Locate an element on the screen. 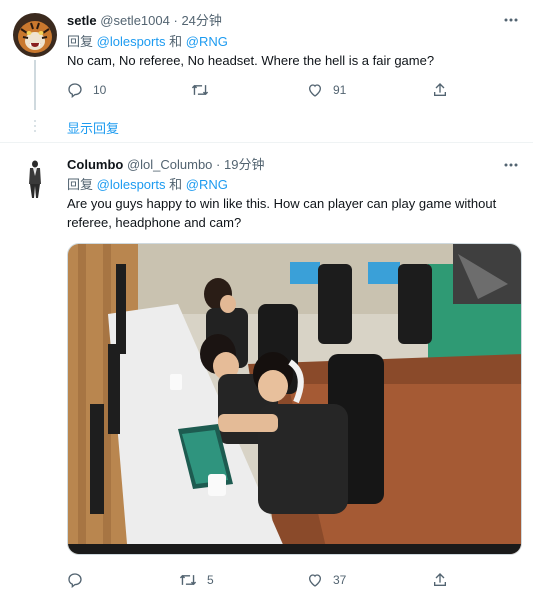 Image resolution: width=533 pixels, height=594 pixels. tweet-actions: 10 91 is located at coordinates (267, 90).